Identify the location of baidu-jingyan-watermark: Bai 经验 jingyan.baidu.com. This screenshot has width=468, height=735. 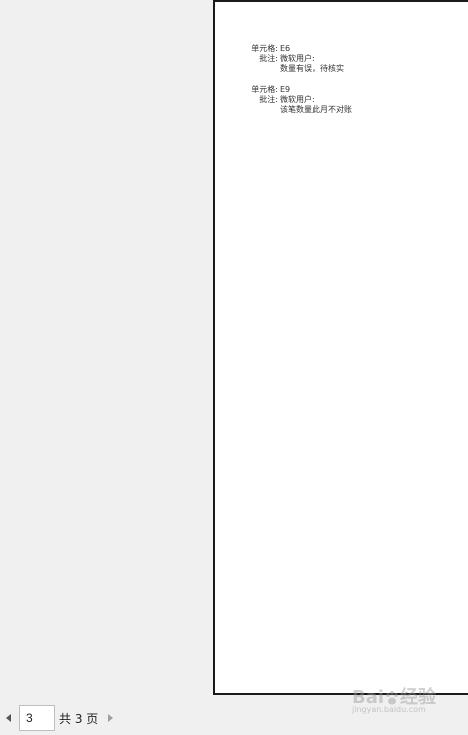
(407, 702).